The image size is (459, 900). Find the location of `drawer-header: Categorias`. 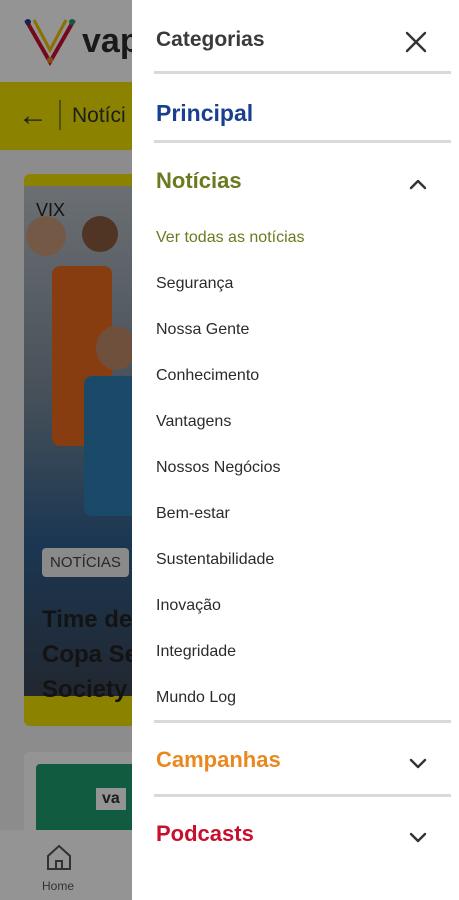

drawer-header: Categorias is located at coordinates (295, 37).